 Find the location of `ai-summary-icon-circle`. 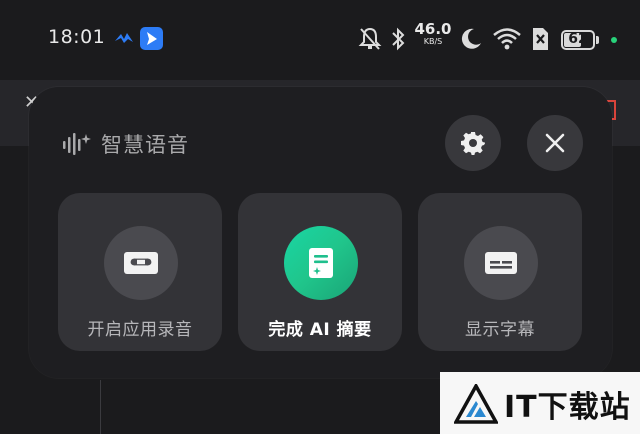

ai-summary-icon-circle is located at coordinates (321, 263).